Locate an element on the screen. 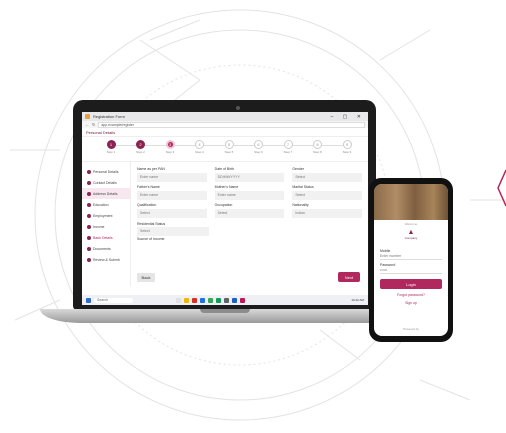 Image resolution: width=506 pixels, height=433 pixels. file-explorer-icon is located at coordinates (186, 300).